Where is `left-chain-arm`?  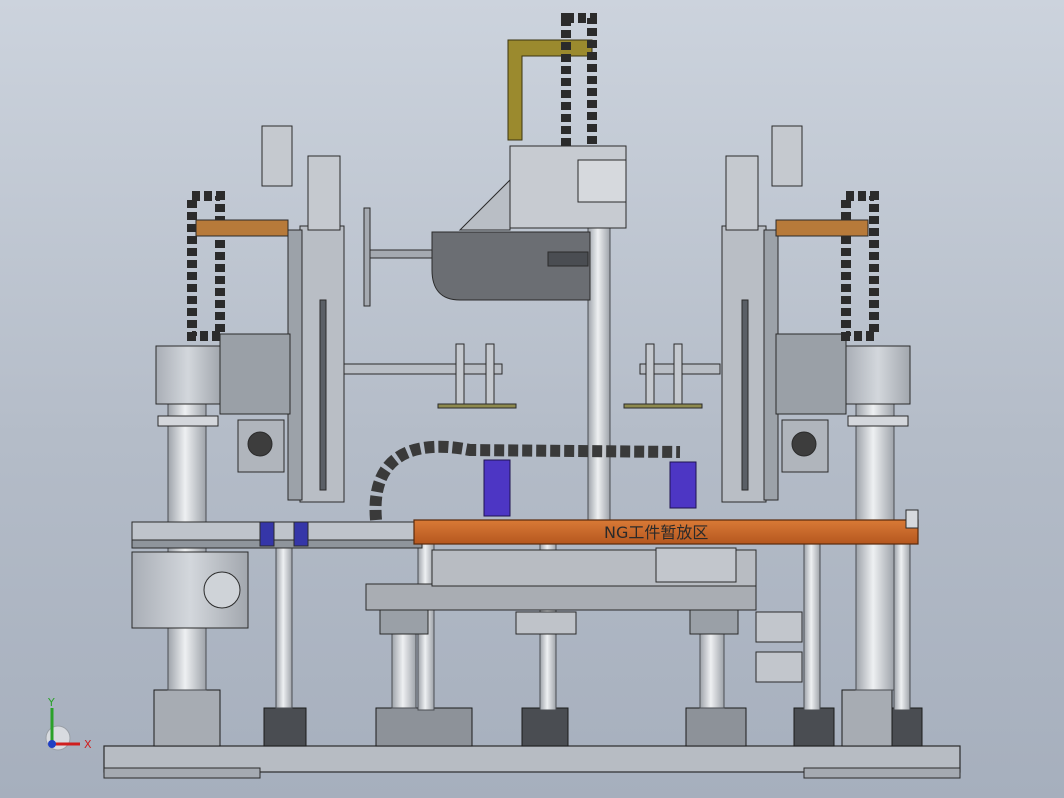 left-chain-arm is located at coordinates (240, 233).